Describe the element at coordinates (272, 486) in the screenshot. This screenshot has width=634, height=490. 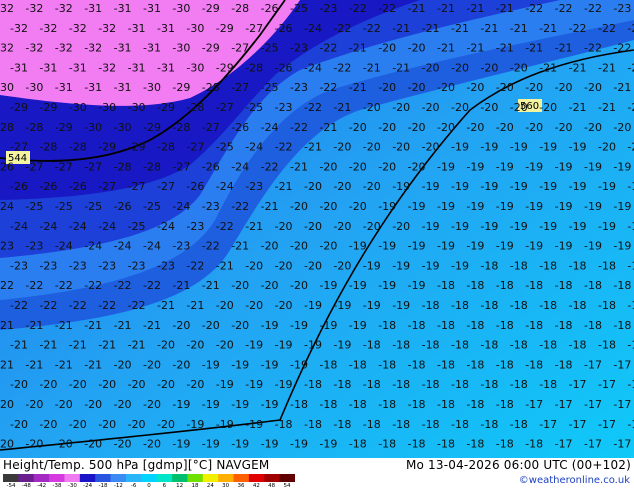
I see `legend-tick-label: 48` at that location.